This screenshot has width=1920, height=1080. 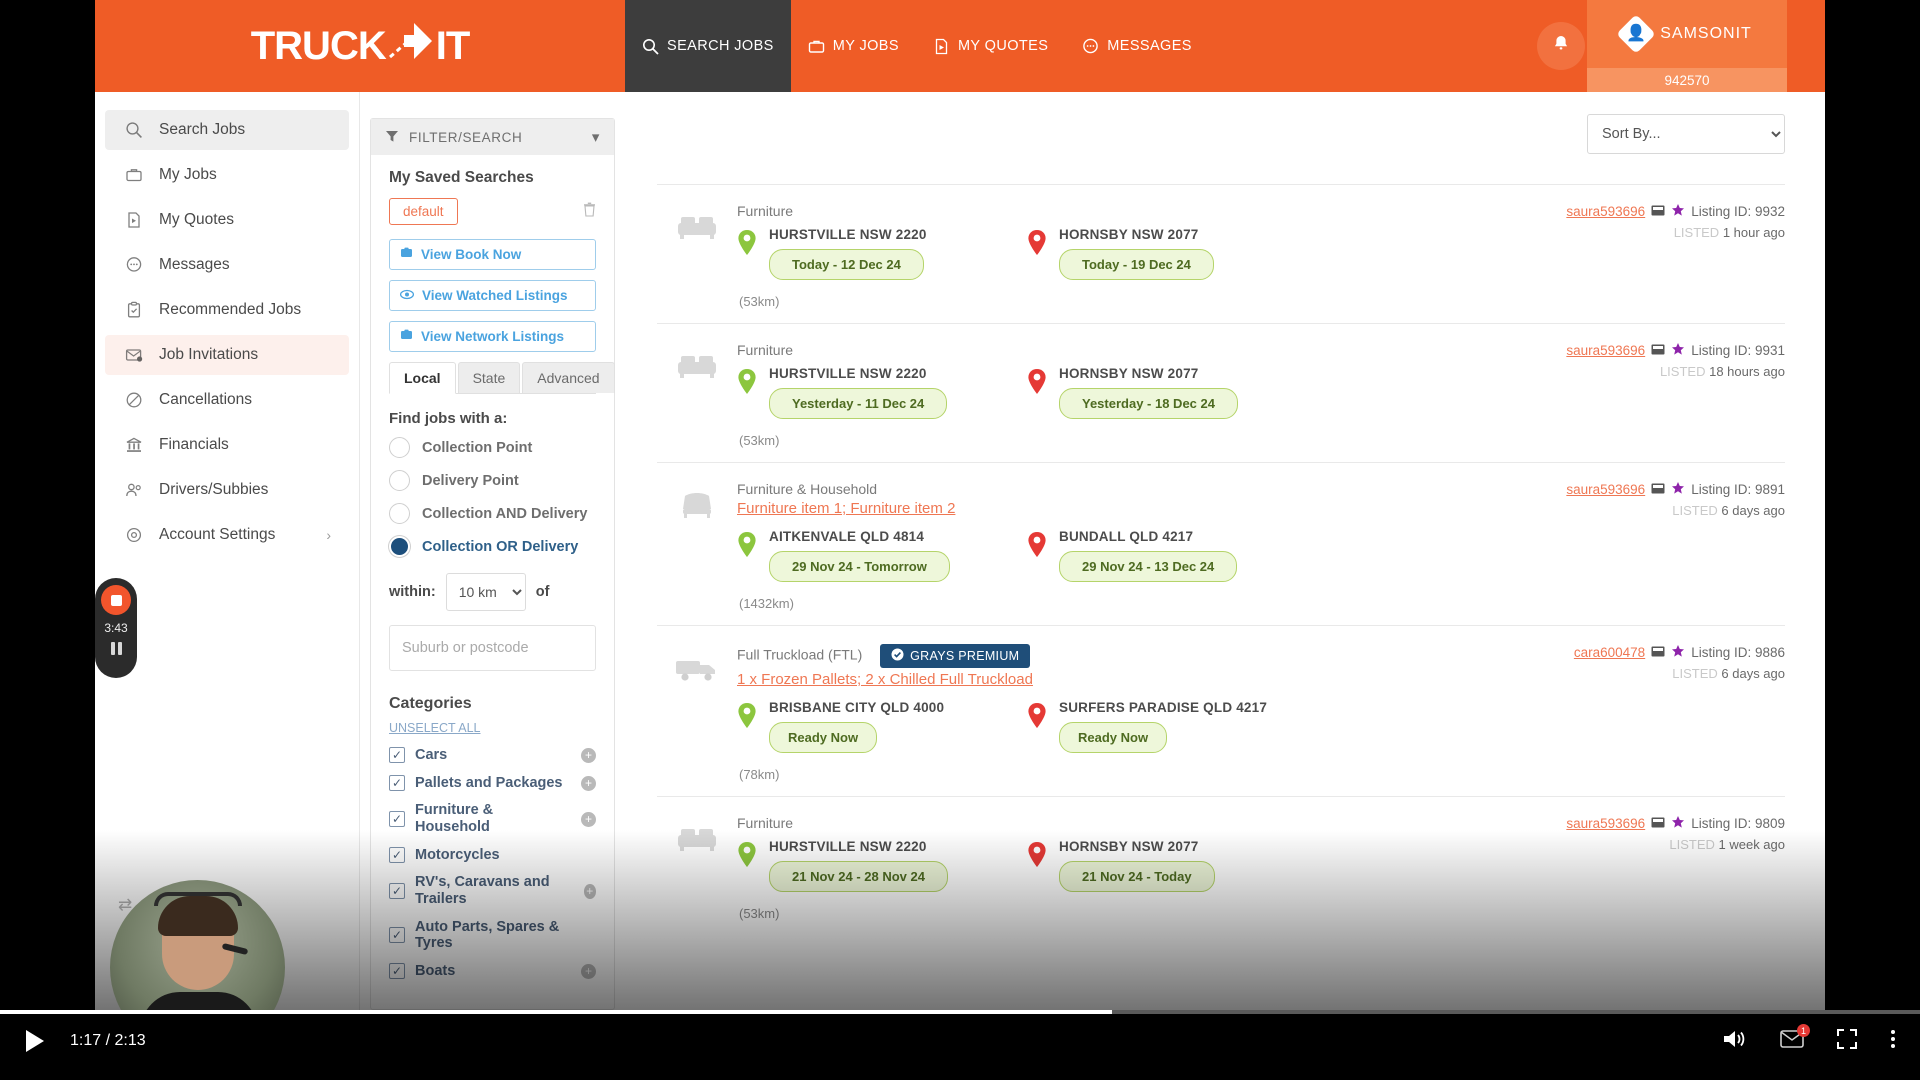 I want to click on category-row-motorcycles: ✓ Motorcycles, so click(x=492, y=855).